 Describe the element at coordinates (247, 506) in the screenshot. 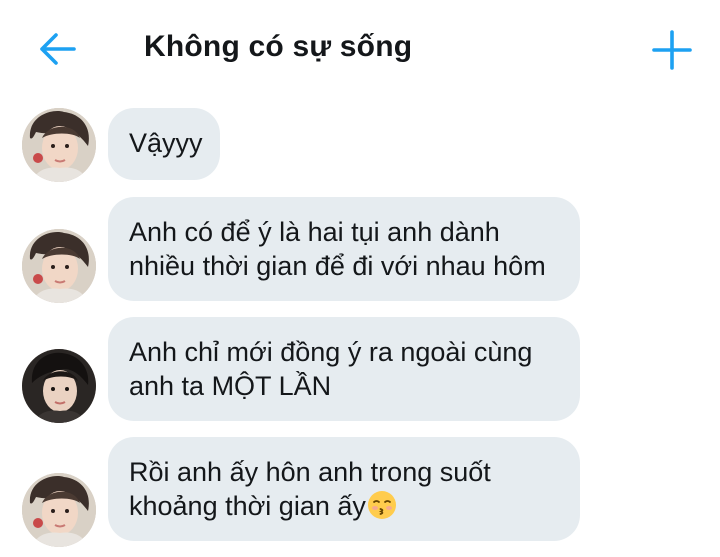

I see `message-text-segment: khoảng thời gian ấy` at that location.